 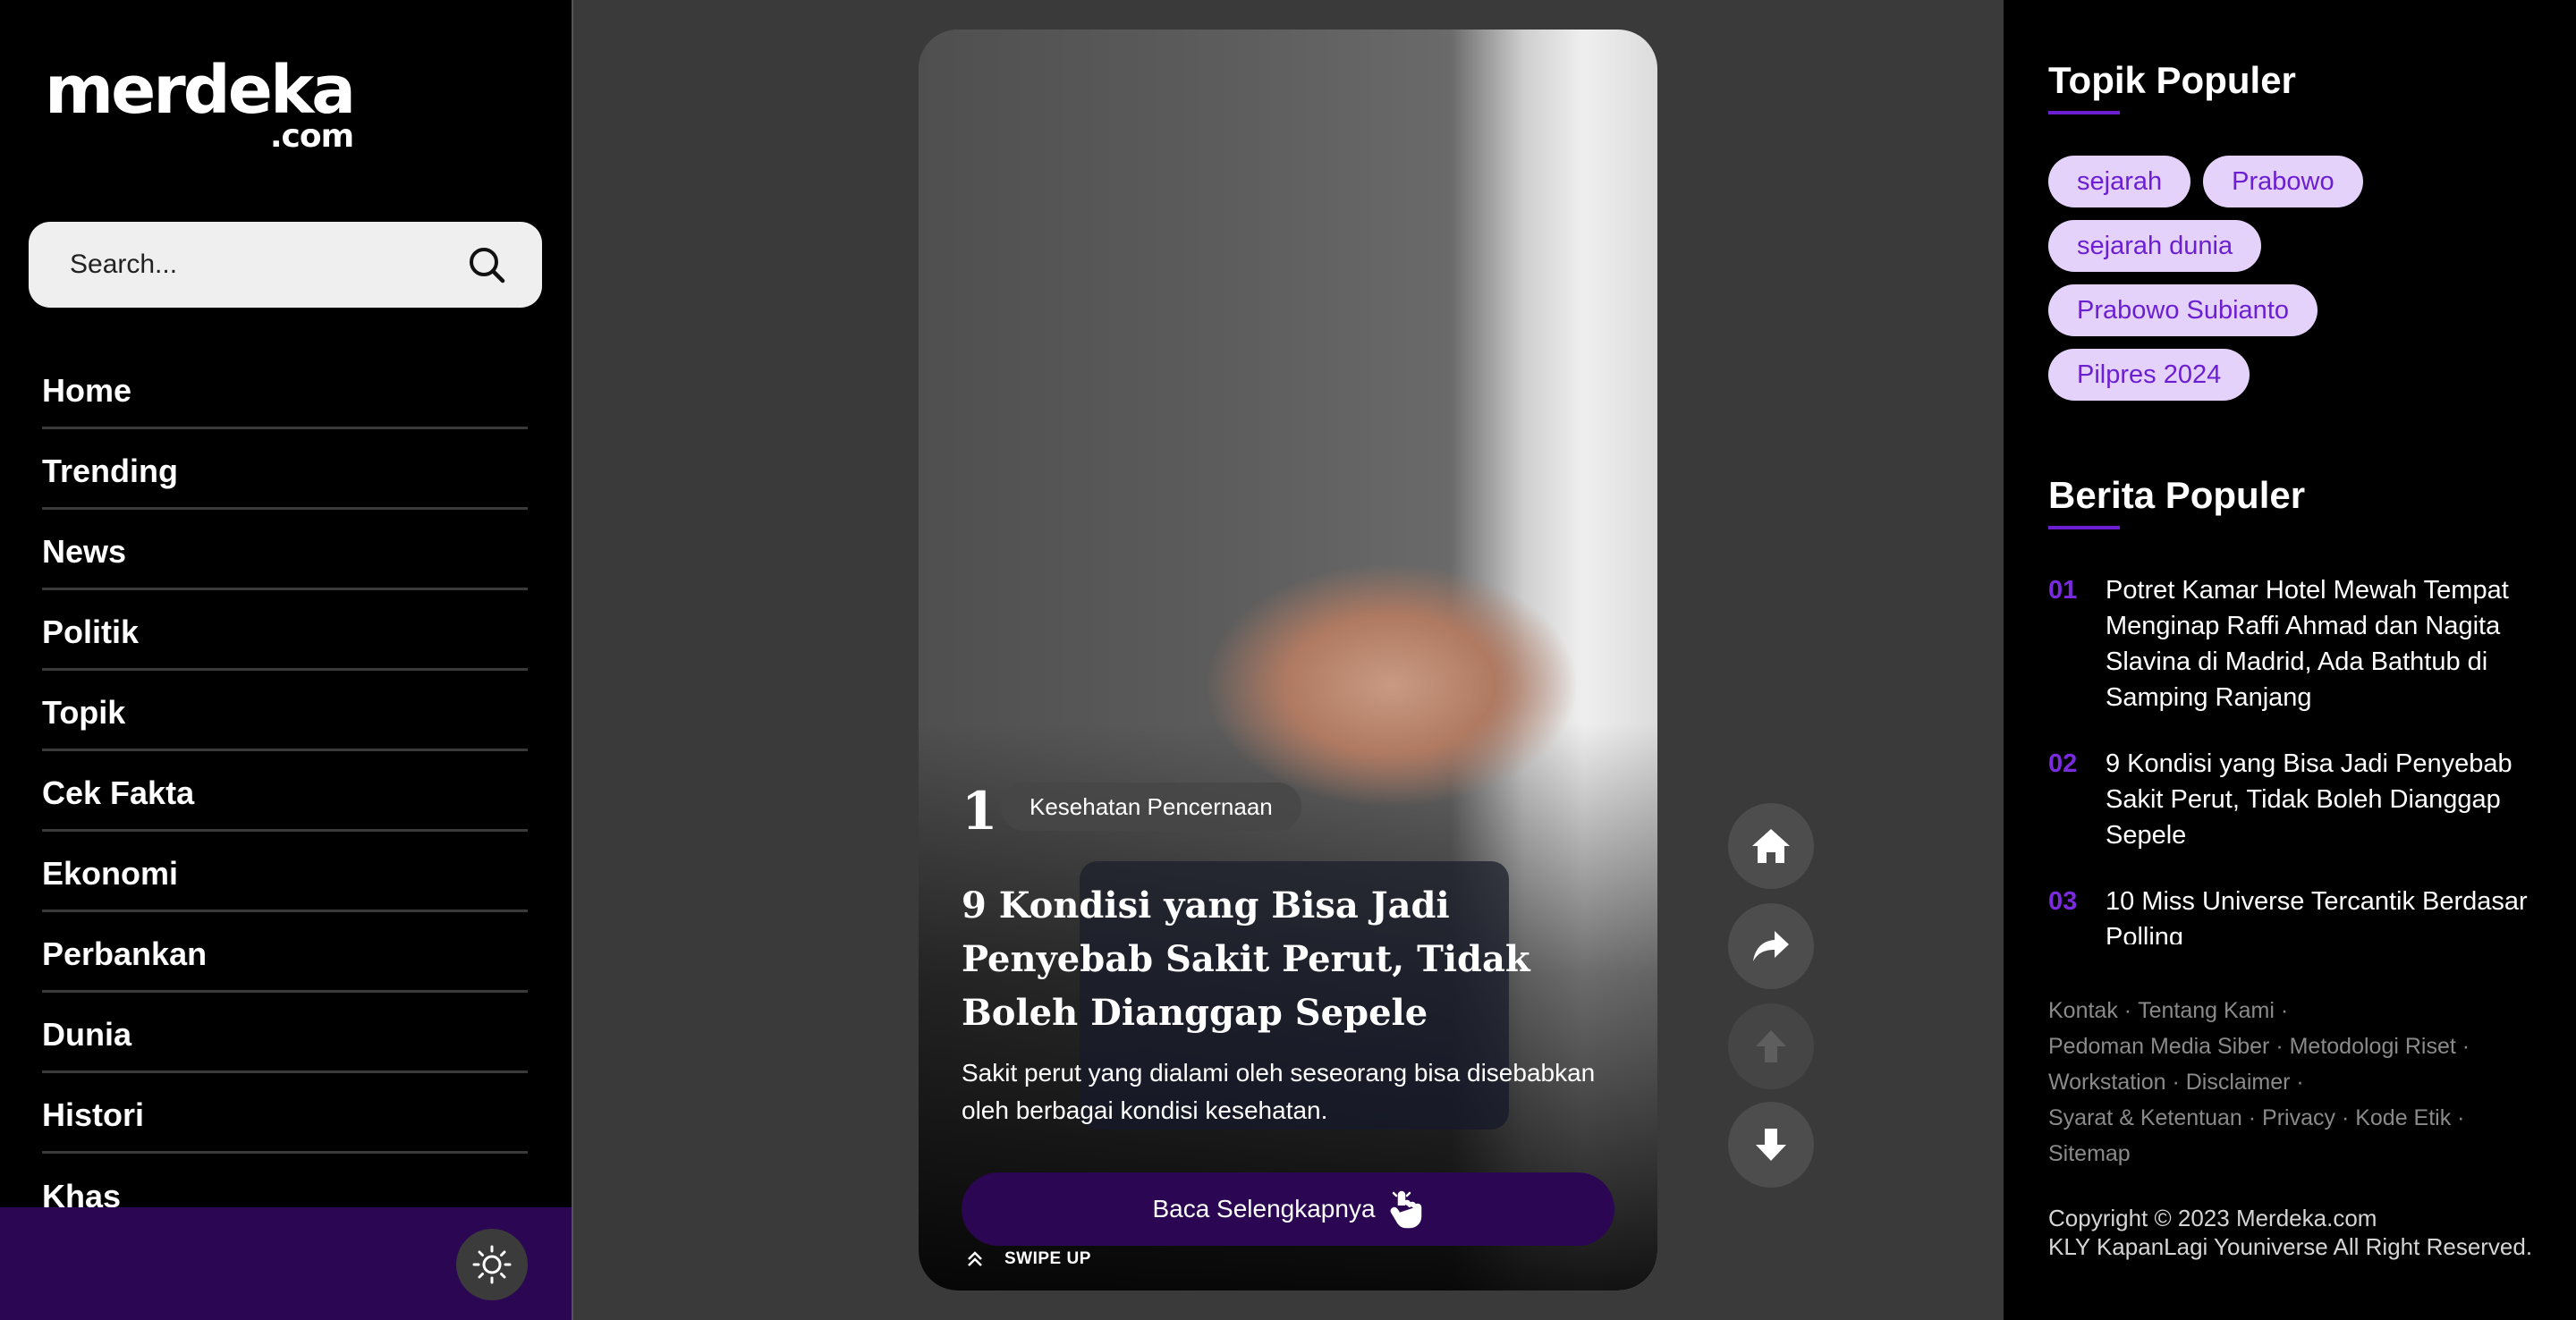 What do you see at coordinates (286, 1263) in the screenshot?
I see `sidebar-footer` at bounding box center [286, 1263].